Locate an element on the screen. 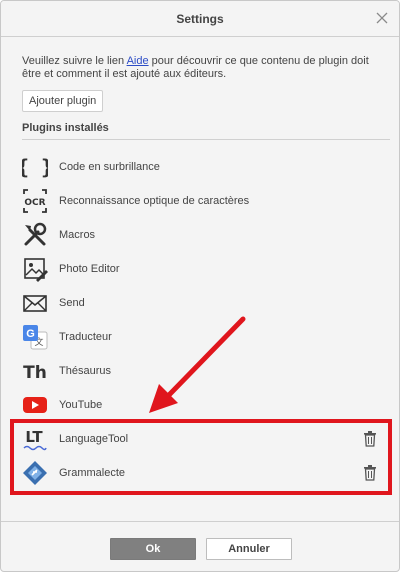  grammalecte-icon is located at coordinates (35, 473).